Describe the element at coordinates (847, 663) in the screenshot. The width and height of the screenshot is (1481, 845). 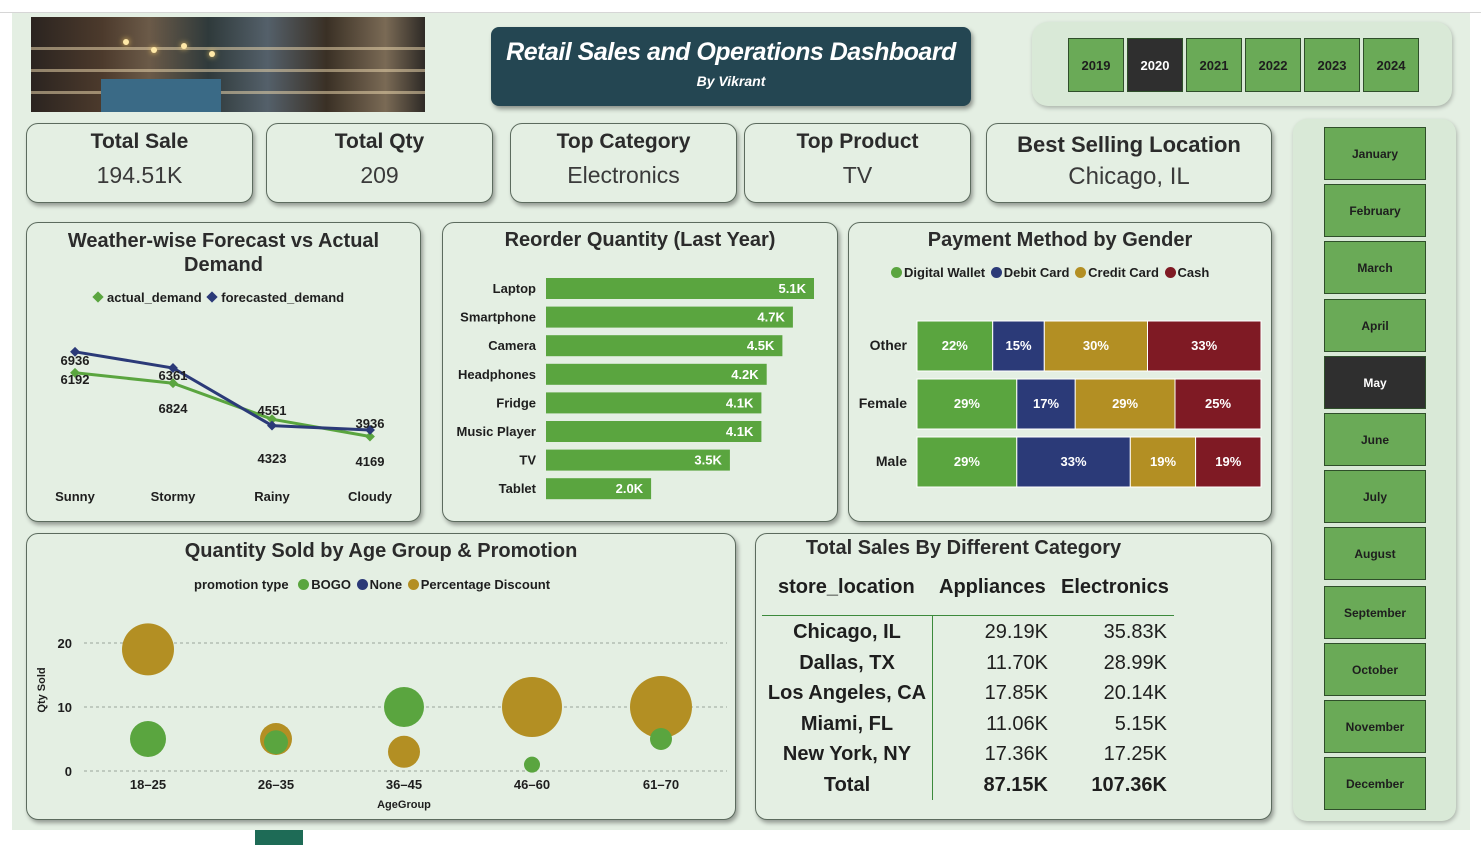
I see `table-cell-location: Dallas, TX` at that location.